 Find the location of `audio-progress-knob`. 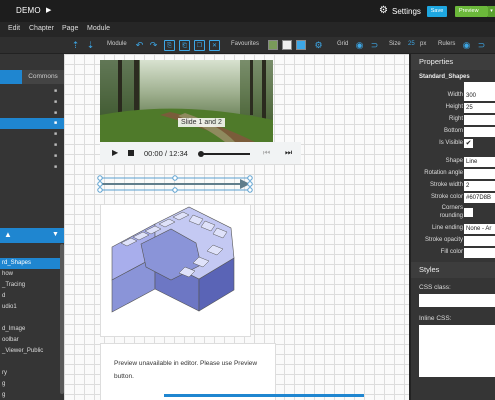

audio-progress-knob is located at coordinates (201, 154).